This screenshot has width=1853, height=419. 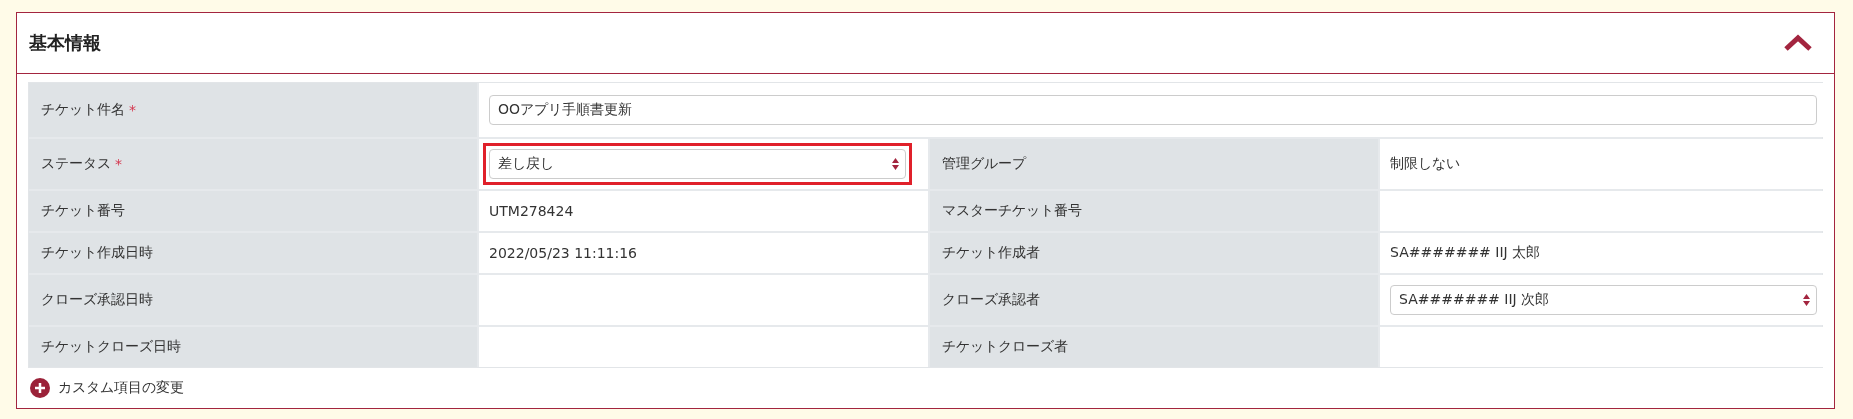 What do you see at coordinates (1465, 253) in the screenshot?
I see `field-value: SA####### IIJ 太郎` at bounding box center [1465, 253].